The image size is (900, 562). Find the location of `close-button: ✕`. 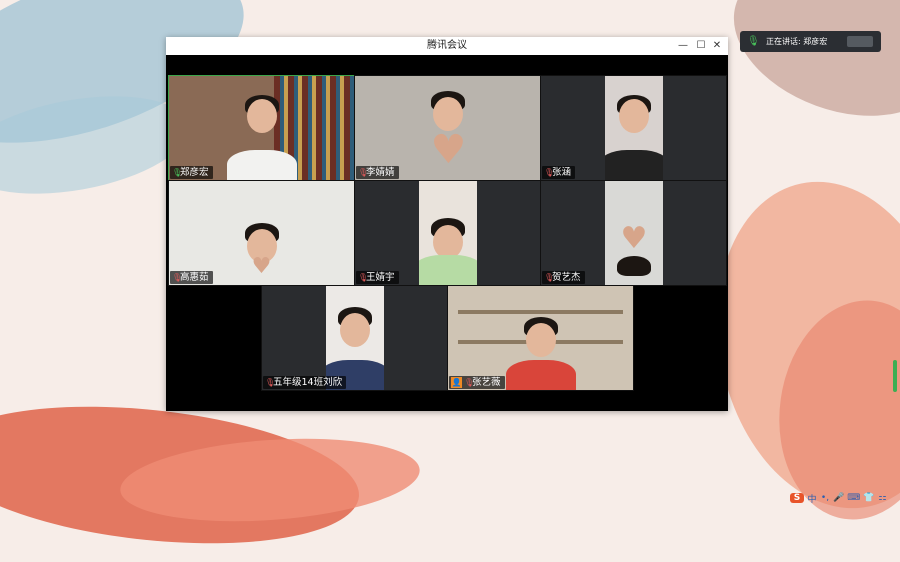

close-button: ✕ is located at coordinates (717, 46).